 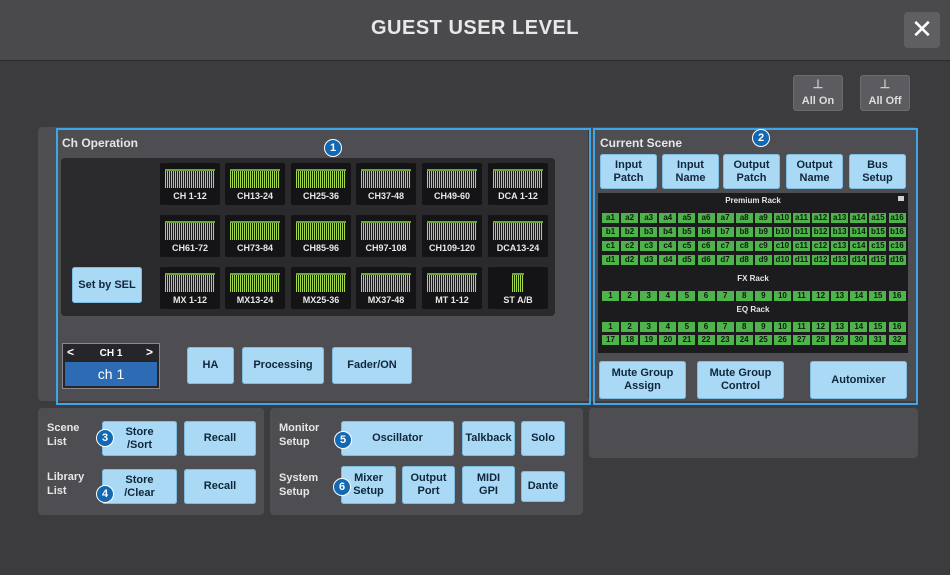 What do you see at coordinates (630, 232) in the screenshot?
I see `rack-slot: b2` at bounding box center [630, 232].